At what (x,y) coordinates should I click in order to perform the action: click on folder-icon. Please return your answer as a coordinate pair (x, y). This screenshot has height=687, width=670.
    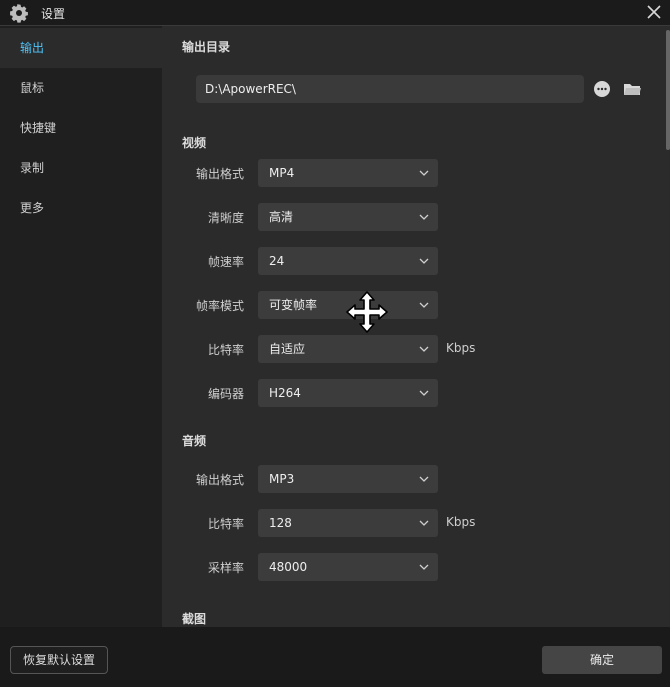
    Looking at the image, I should click on (632, 89).